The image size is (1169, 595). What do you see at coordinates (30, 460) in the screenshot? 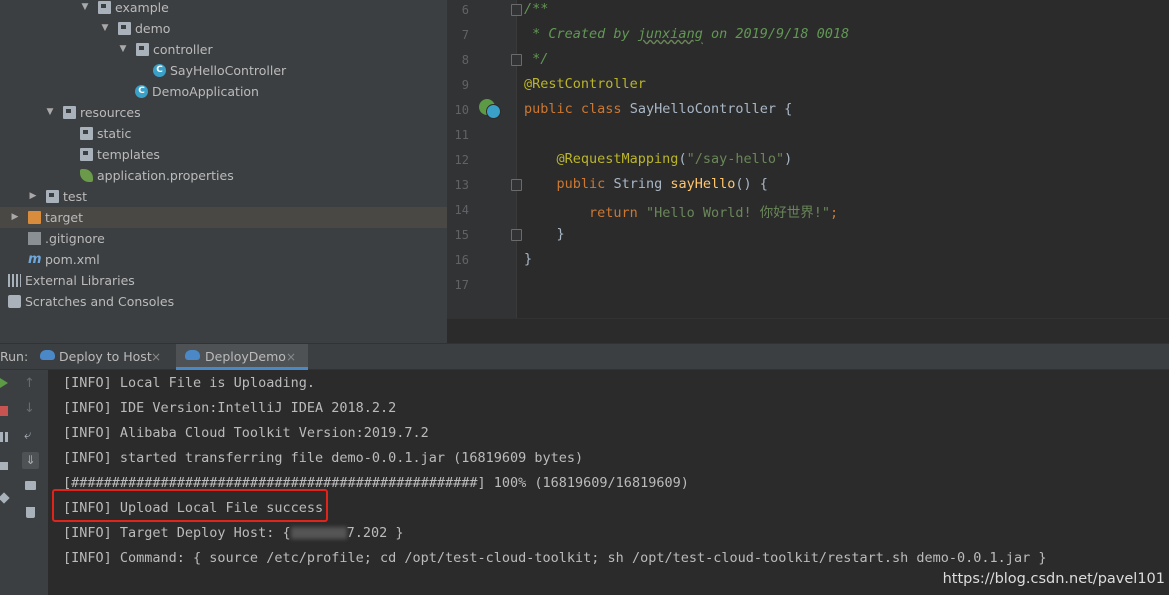
I see `scroll-to-end-icon: ⇓` at bounding box center [30, 460].